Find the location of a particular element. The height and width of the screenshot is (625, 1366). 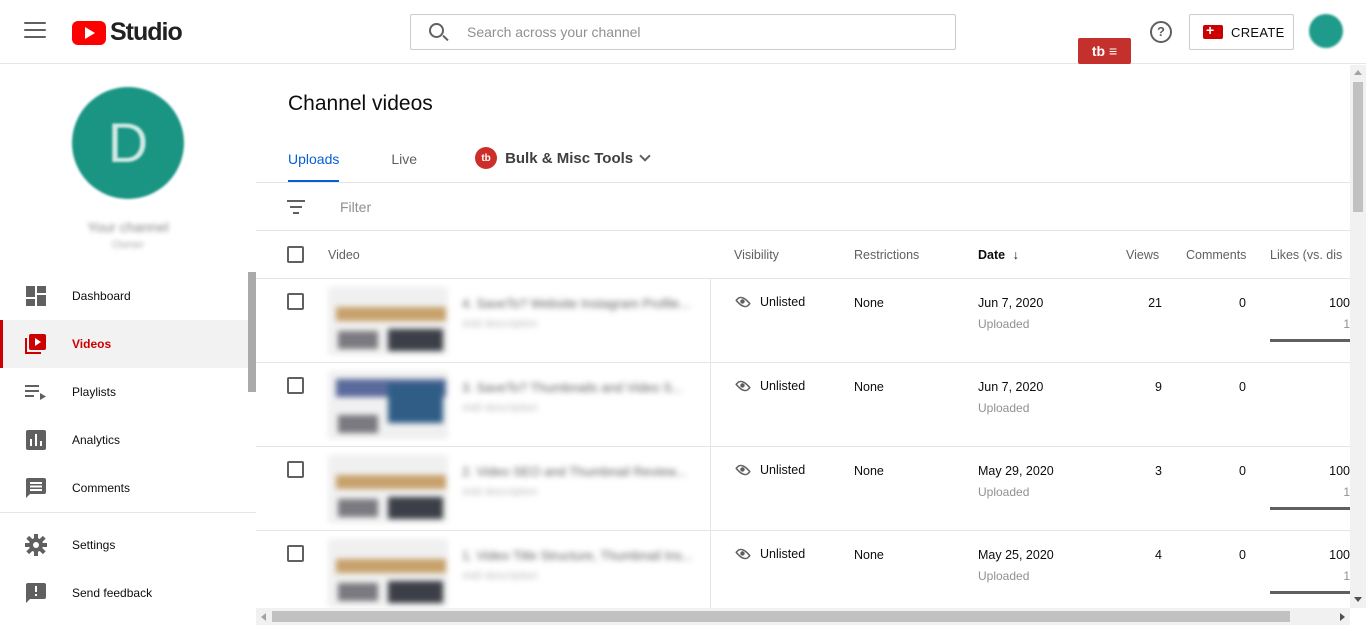

search-icon is located at coordinates (445, 32).